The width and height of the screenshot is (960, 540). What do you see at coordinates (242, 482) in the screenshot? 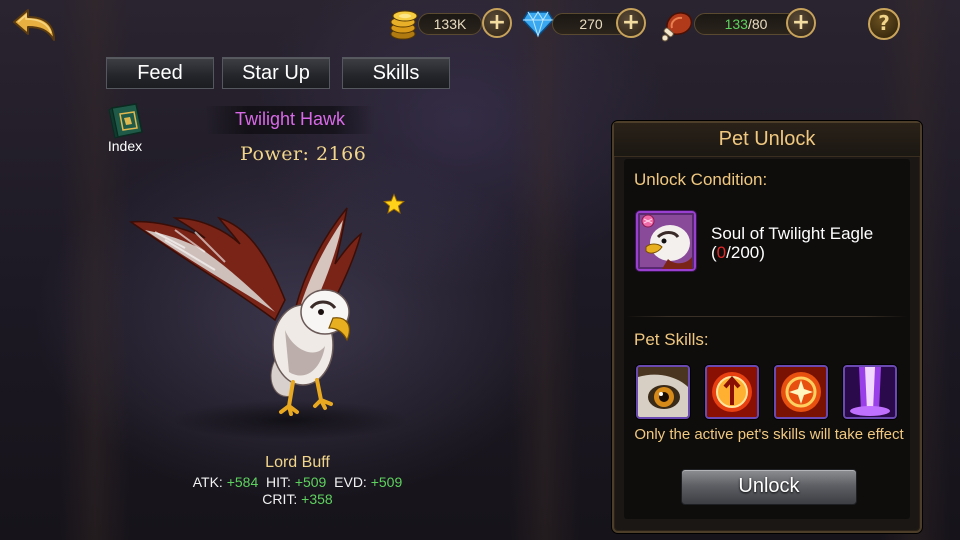
I see `atk-value: +584` at bounding box center [242, 482].